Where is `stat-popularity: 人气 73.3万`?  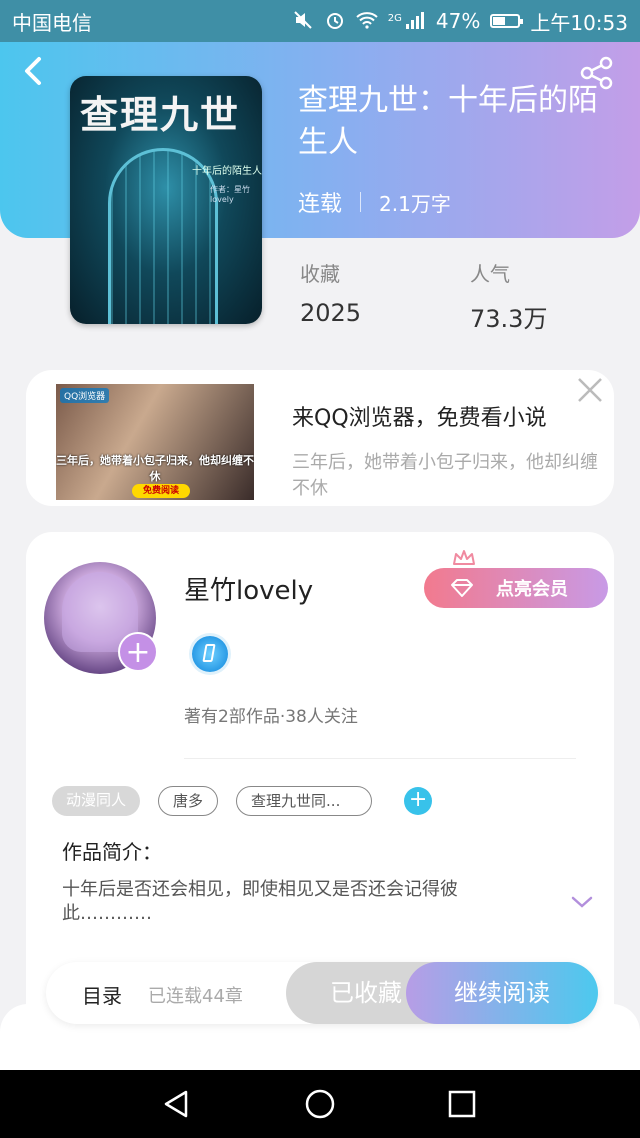
stat-popularity: 人气 73.3万 is located at coordinates (508, 296).